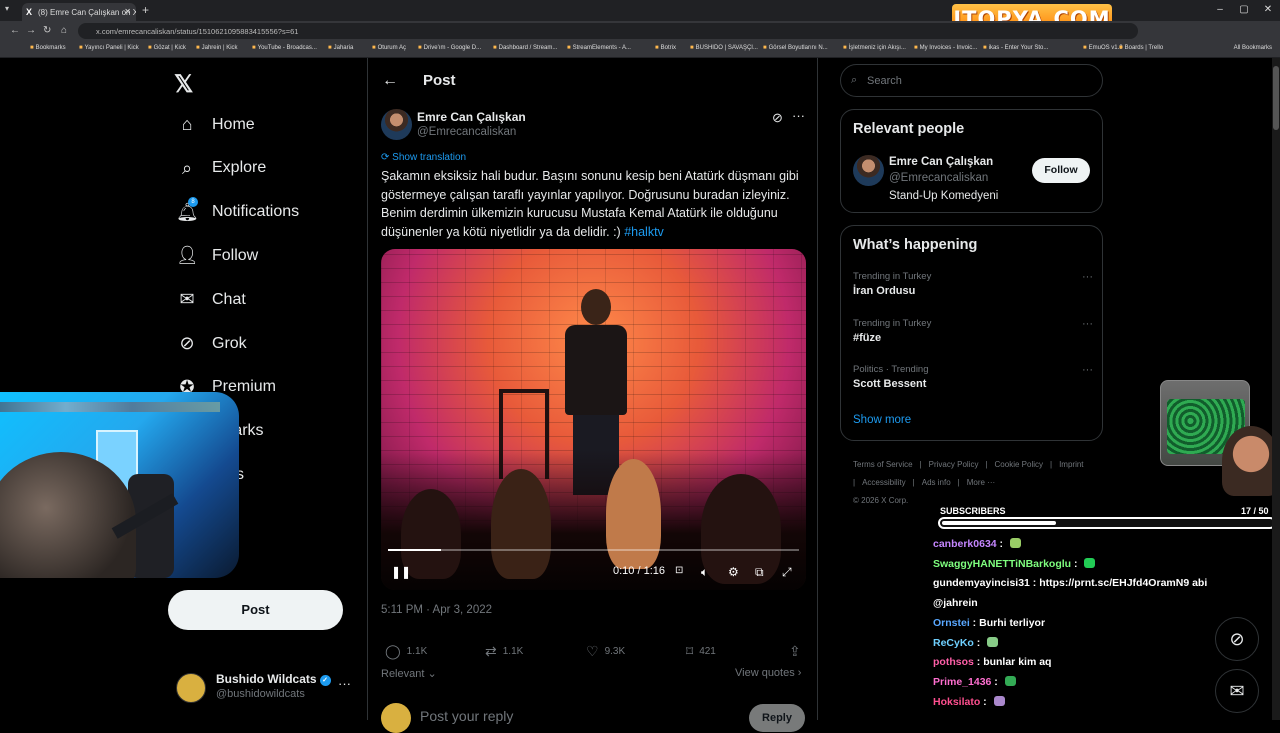 The image size is (1280, 733). Describe the element at coordinates (409, 673) in the screenshot. I see `reply-sort-dropdown: Relevant ⌄` at that location.